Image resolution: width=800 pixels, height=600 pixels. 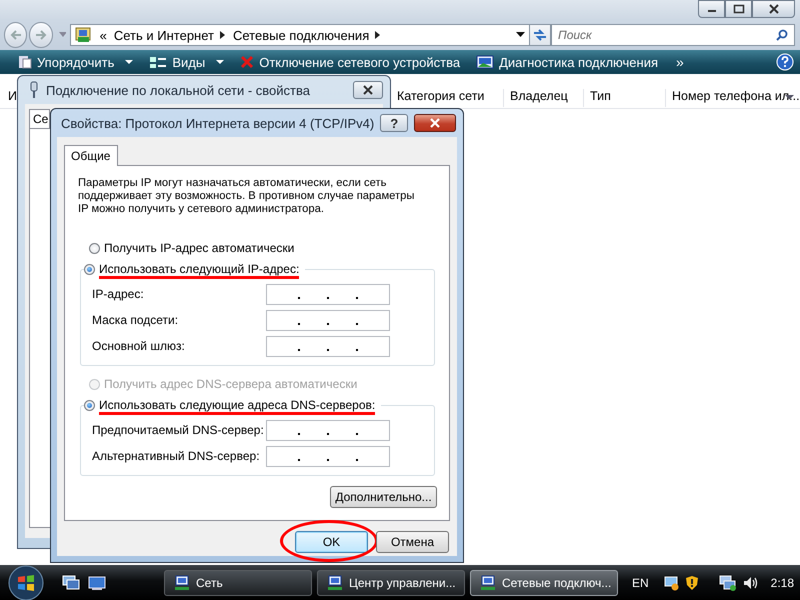 I want to click on toolbar-button: Отключение сетевого устройства, so click(x=350, y=62).